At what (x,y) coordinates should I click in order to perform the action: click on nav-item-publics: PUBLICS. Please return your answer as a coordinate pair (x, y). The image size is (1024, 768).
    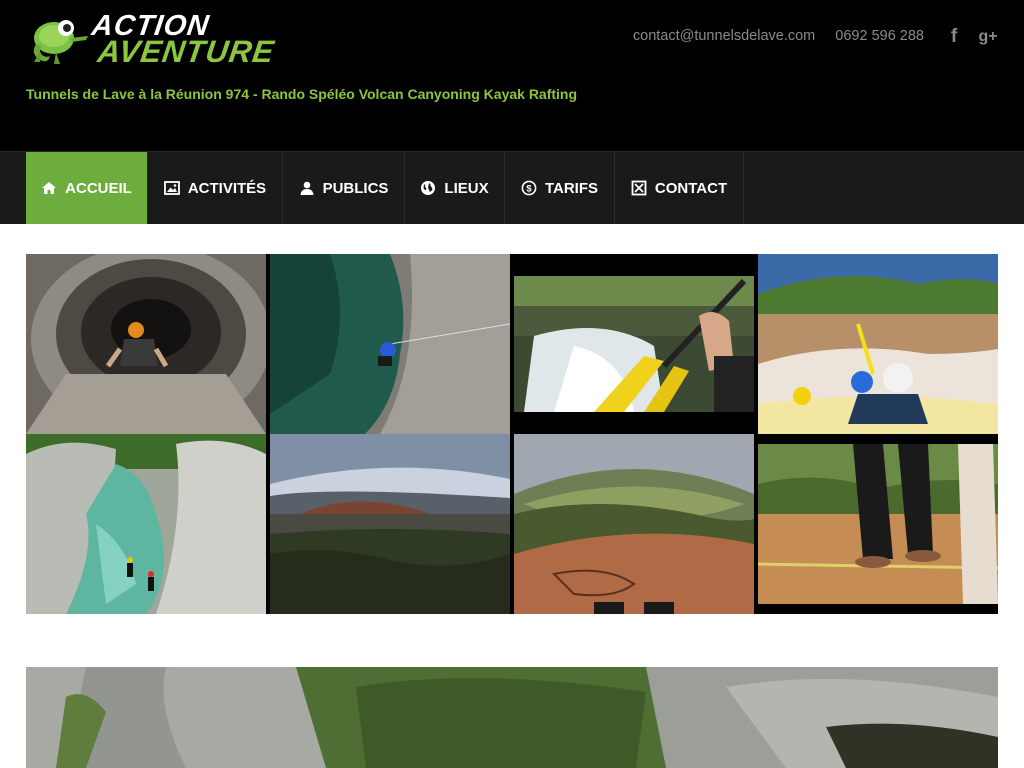
    Looking at the image, I should click on (344, 188).